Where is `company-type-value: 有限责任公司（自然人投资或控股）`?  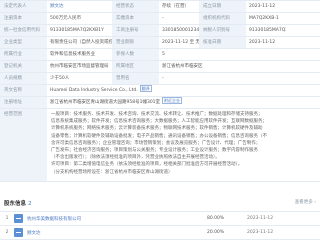 company-type-value: 有限责任公司（自然人投资或控股） is located at coordinates (81, 42).